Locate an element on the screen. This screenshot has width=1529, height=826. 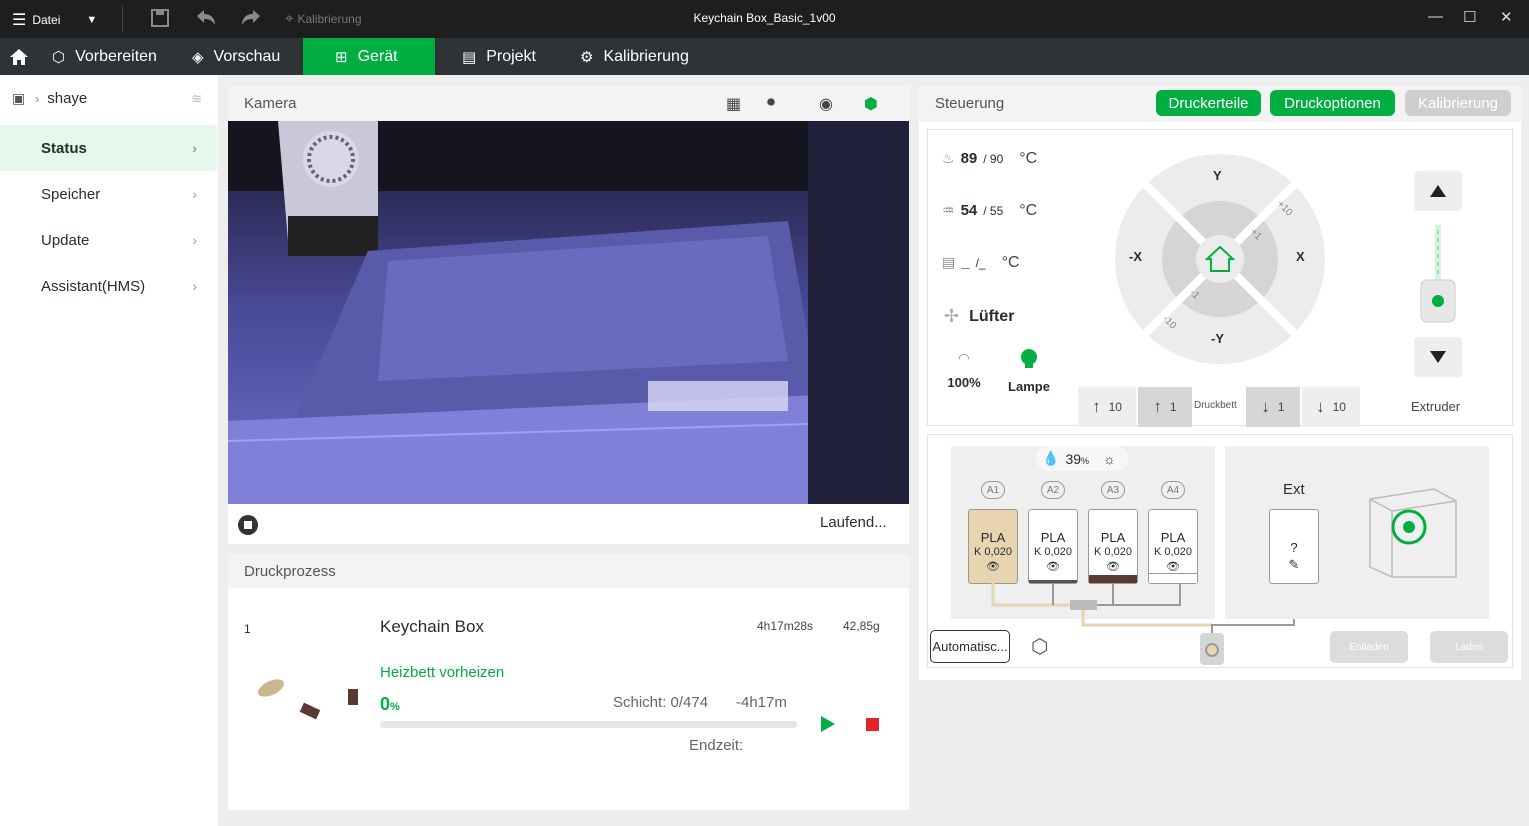
sidebar-item-assistant: Assistant(HMS) › is located at coordinates (108, 286).